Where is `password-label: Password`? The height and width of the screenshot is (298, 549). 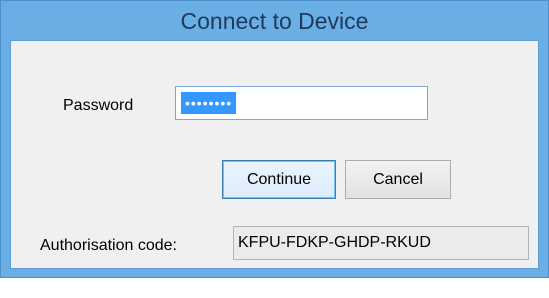
password-label: Password is located at coordinates (98, 105).